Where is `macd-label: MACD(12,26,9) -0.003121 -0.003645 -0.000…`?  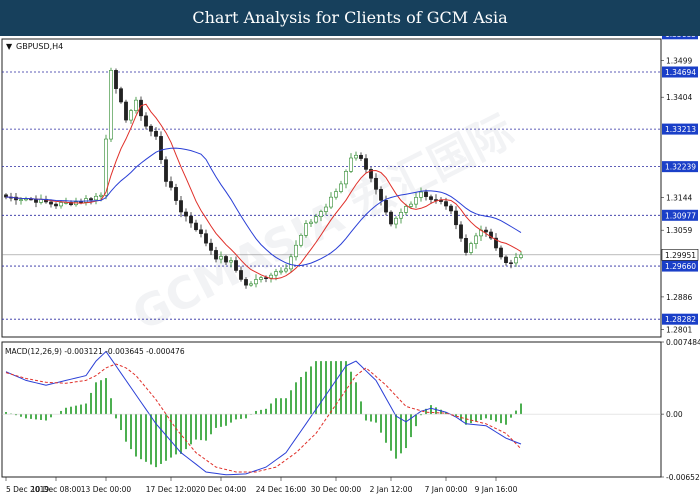 macd-label: MACD(12,26,9) -0.003121 -0.003645 -0.000… is located at coordinates (95, 351).